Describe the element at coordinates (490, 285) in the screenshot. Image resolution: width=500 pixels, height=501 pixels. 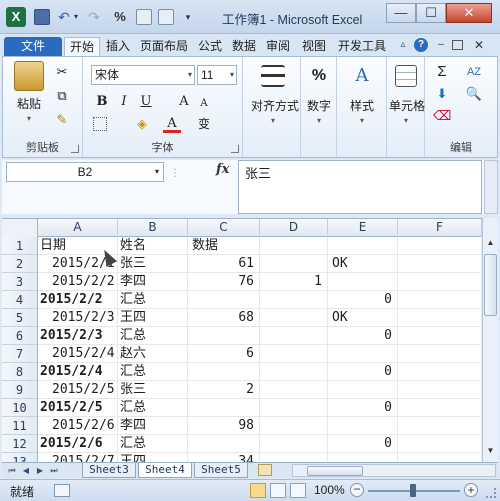
I see `vertical-scroll-thumb` at that location.